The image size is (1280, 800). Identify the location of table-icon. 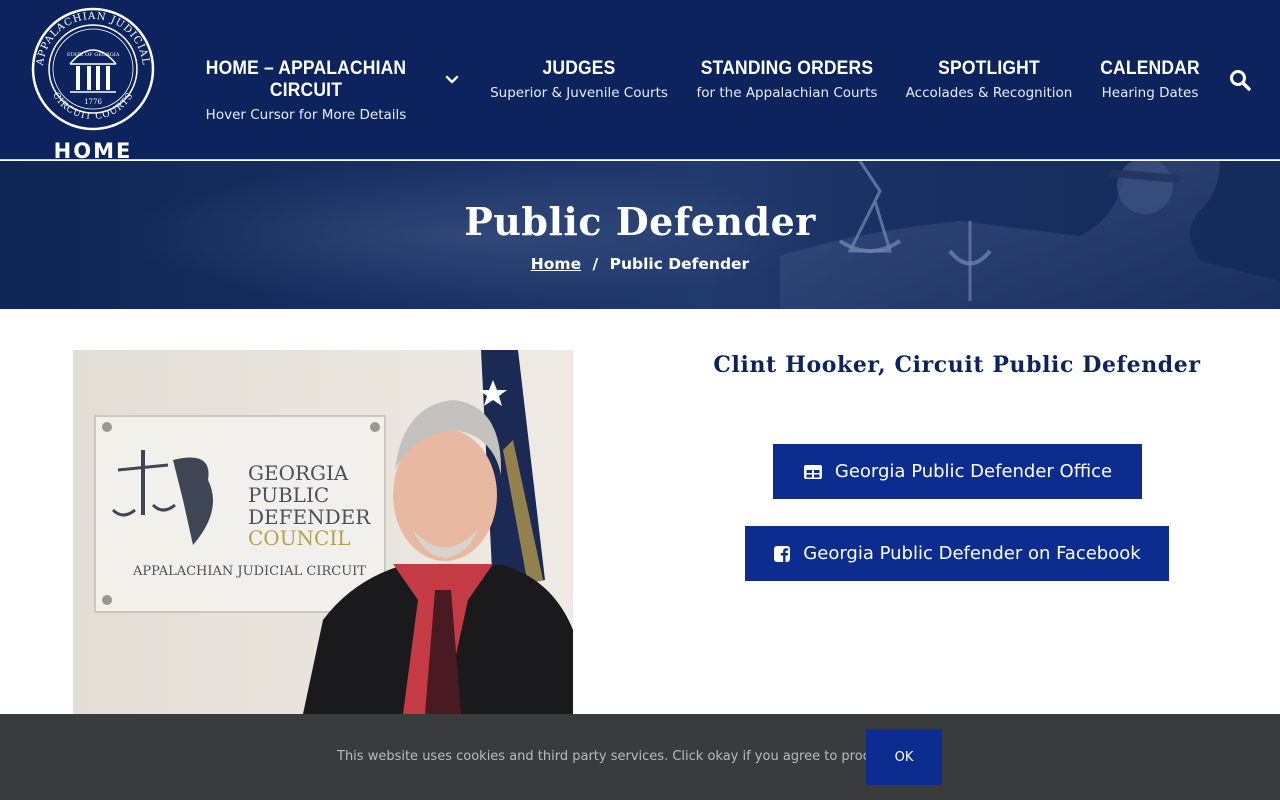
(812, 471).